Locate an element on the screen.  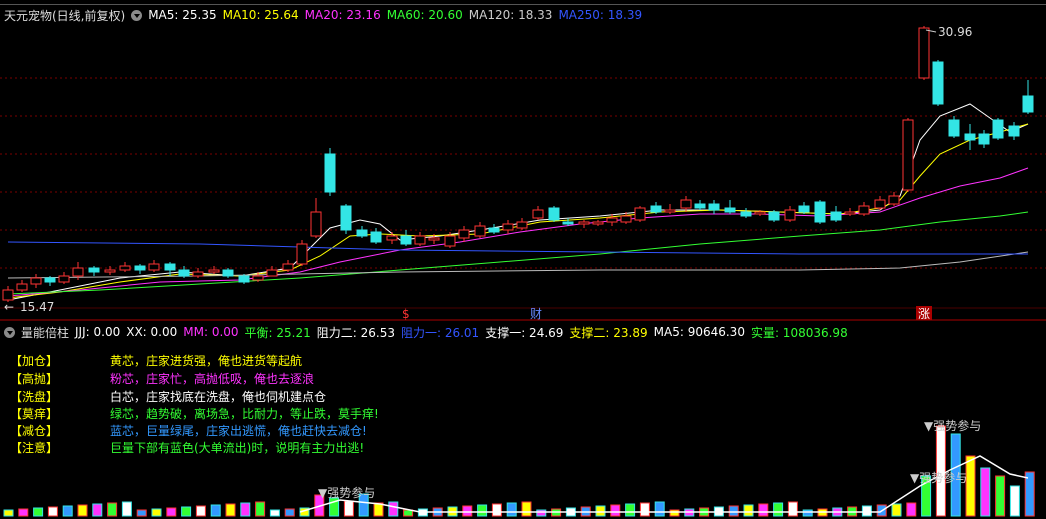
event-marker-limit-up: 涨 is located at coordinates (924, 313).